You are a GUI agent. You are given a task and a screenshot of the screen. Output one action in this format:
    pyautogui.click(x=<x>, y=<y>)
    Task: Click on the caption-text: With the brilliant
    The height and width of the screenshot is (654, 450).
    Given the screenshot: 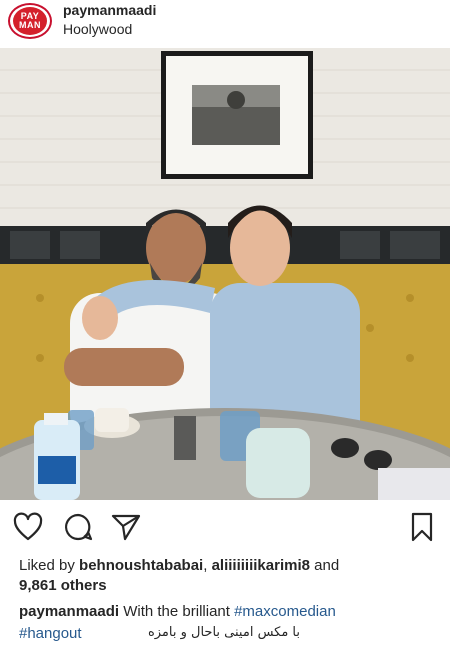 What is the action you would take?
    pyautogui.click(x=177, y=611)
    